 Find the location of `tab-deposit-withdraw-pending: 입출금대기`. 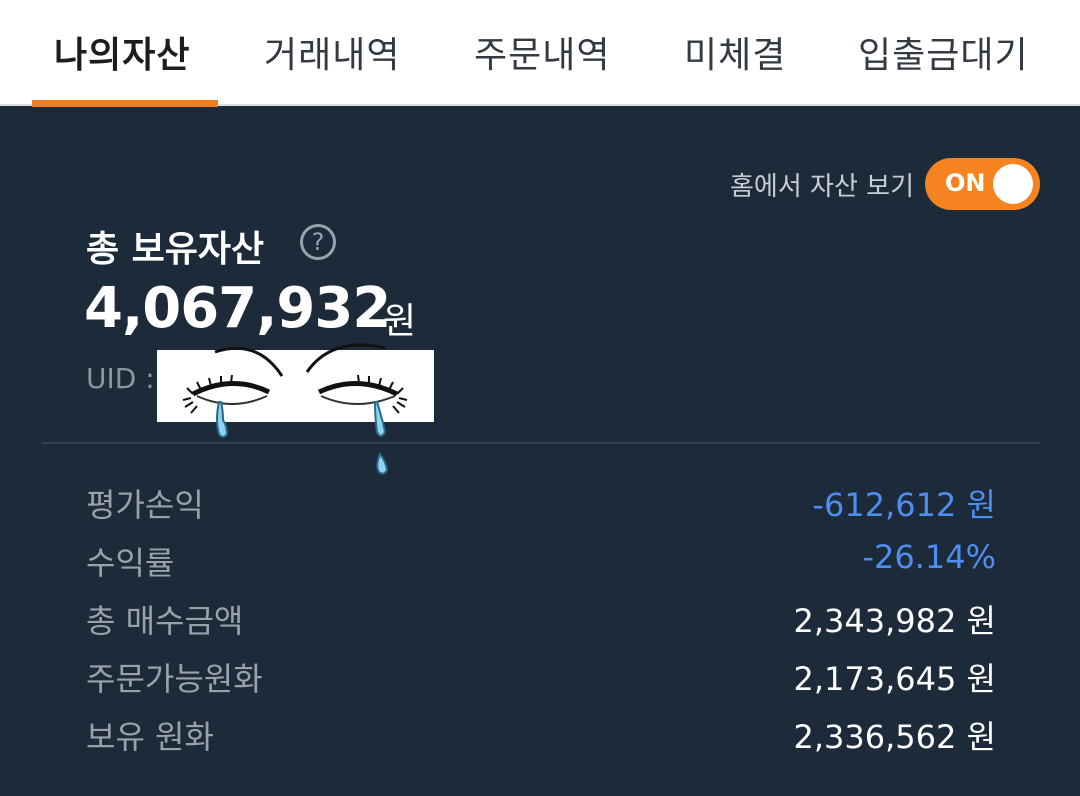

tab-deposit-withdraw-pending: 입출금대기 is located at coordinates (943, 52).